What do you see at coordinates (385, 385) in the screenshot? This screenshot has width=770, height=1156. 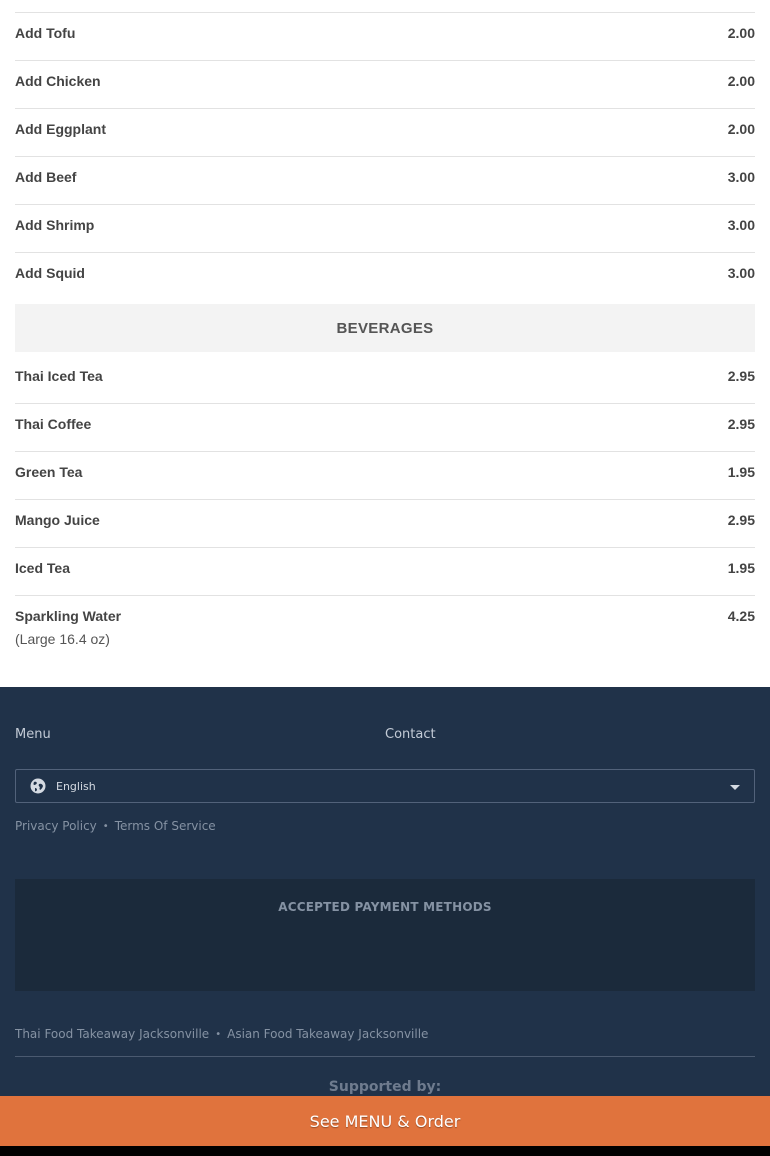 I see `menu-item: Thai Iced Tea 2.95` at bounding box center [385, 385].